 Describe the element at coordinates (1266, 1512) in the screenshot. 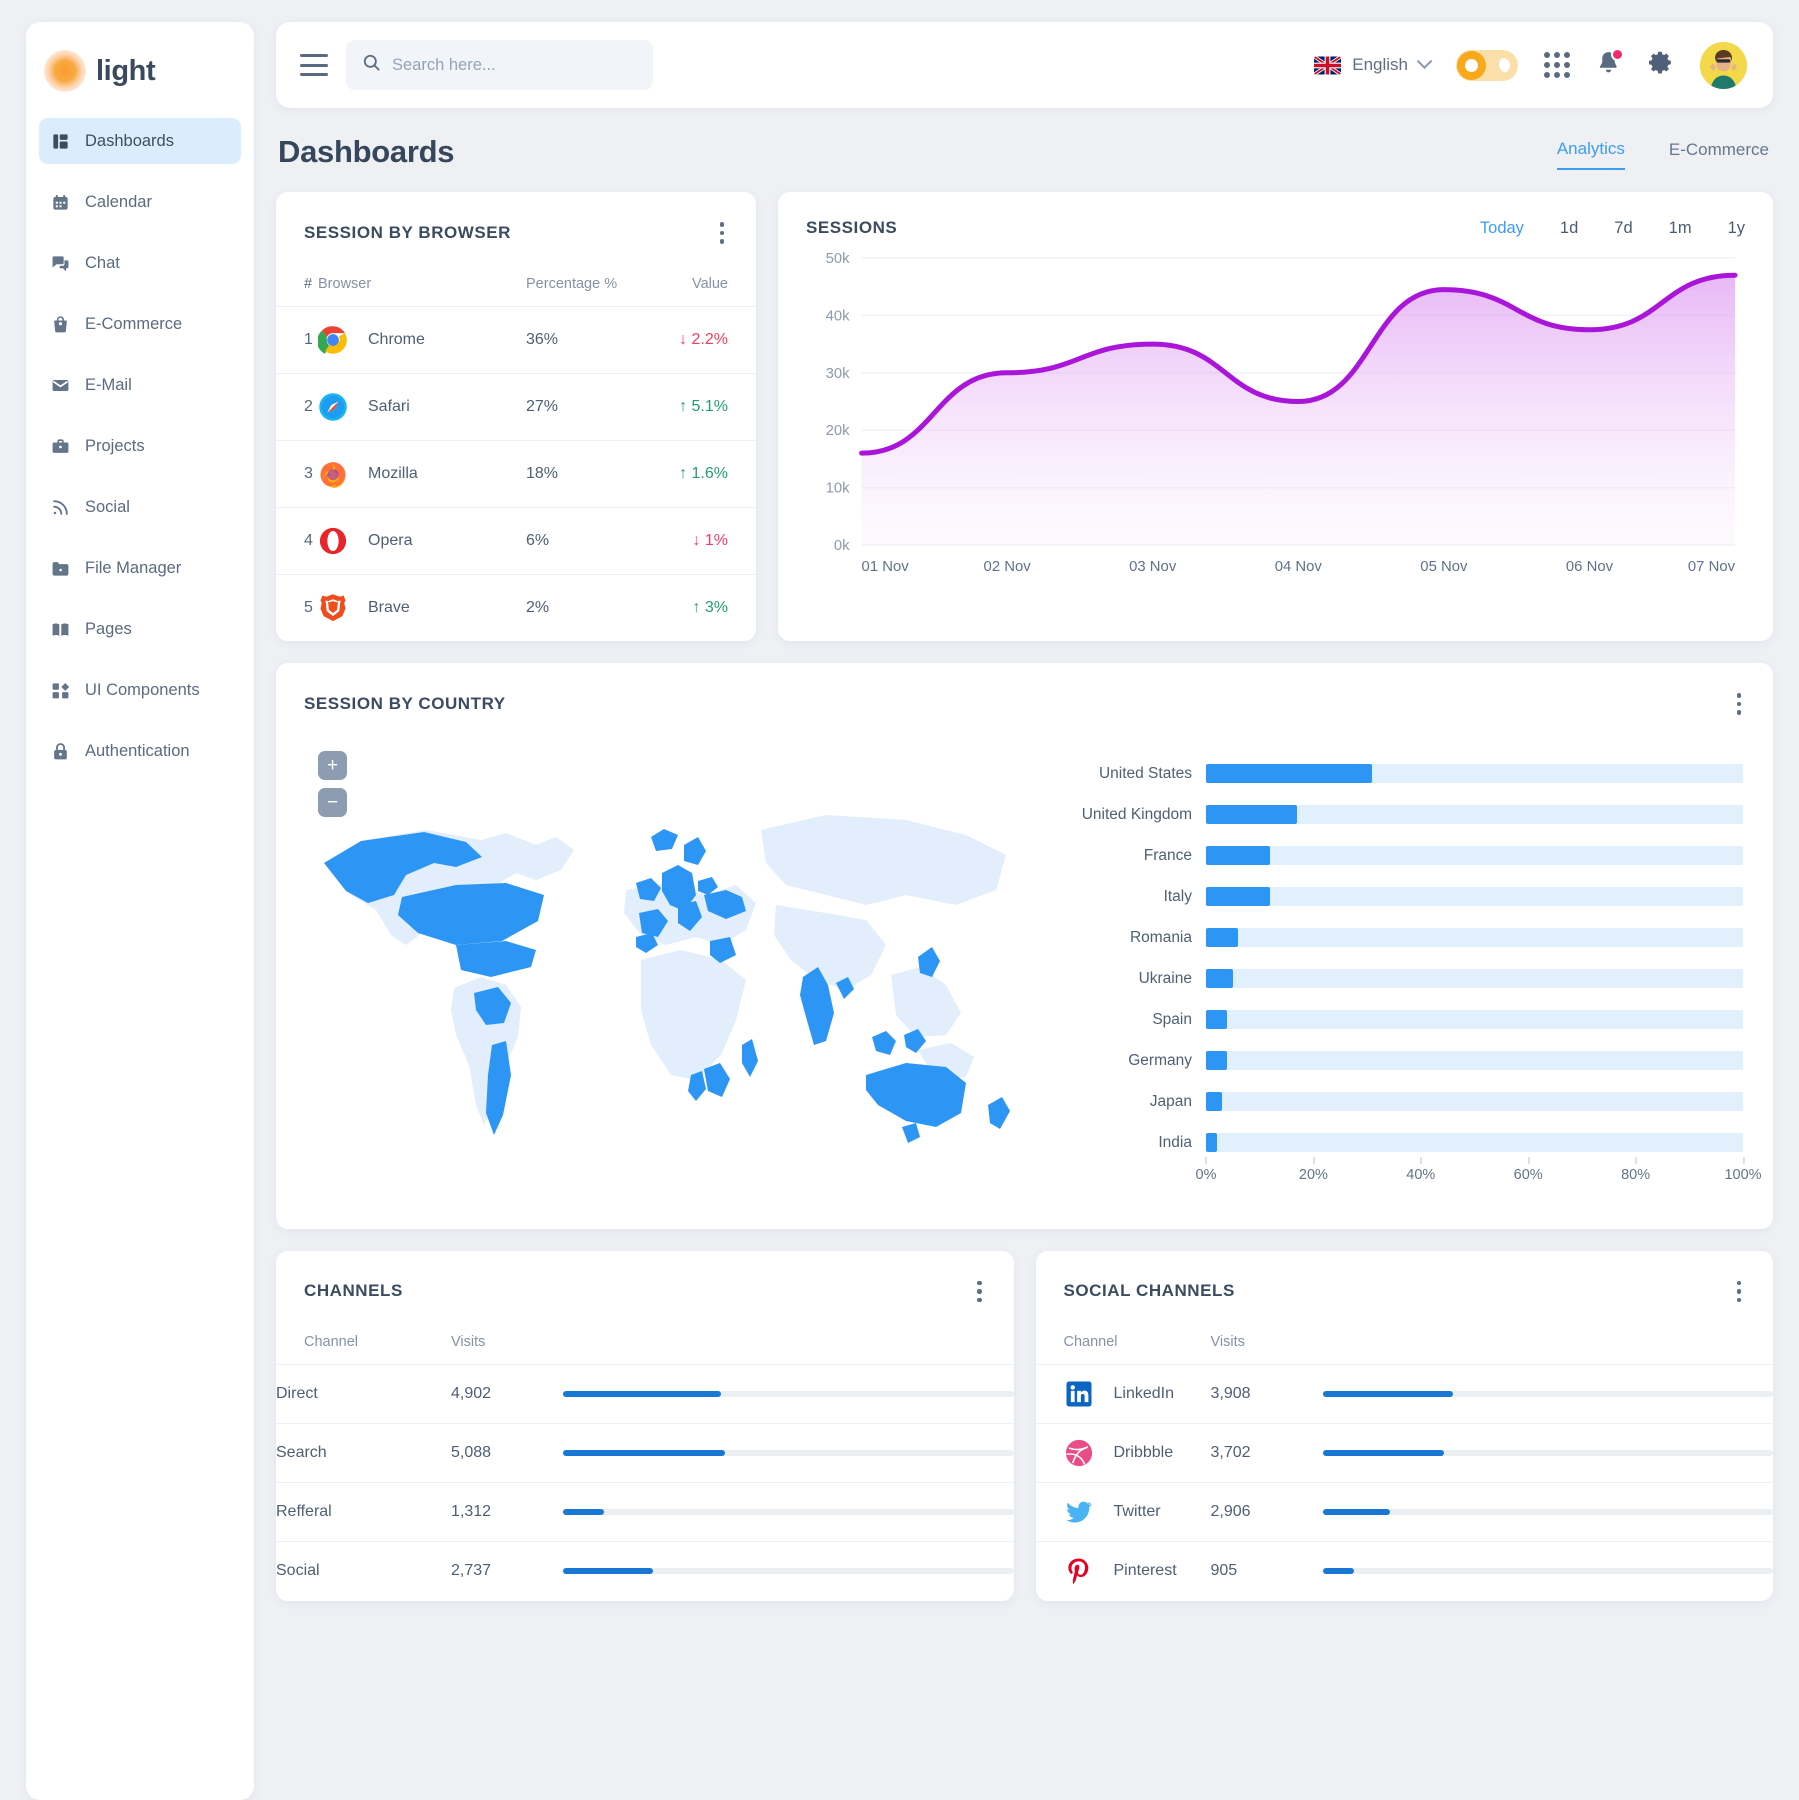

I see `channel-visits: 2,906` at that location.